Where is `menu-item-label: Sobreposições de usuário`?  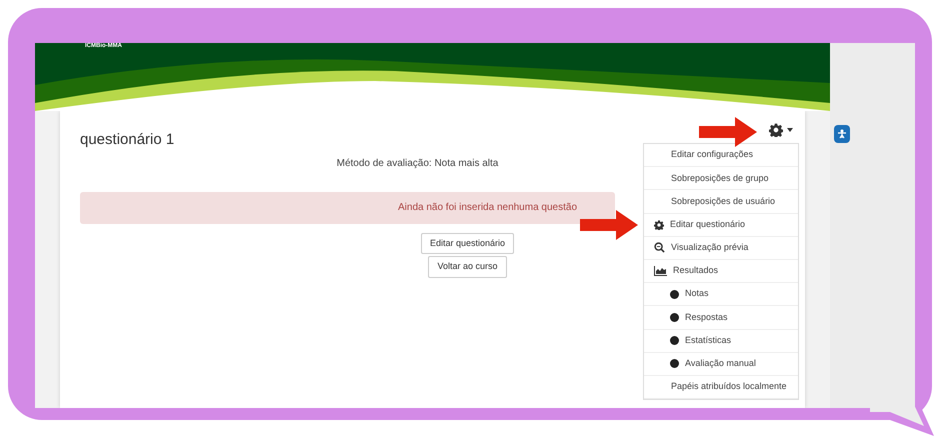
menu-item-label: Sobreposições de usuário is located at coordinates (723, 201).